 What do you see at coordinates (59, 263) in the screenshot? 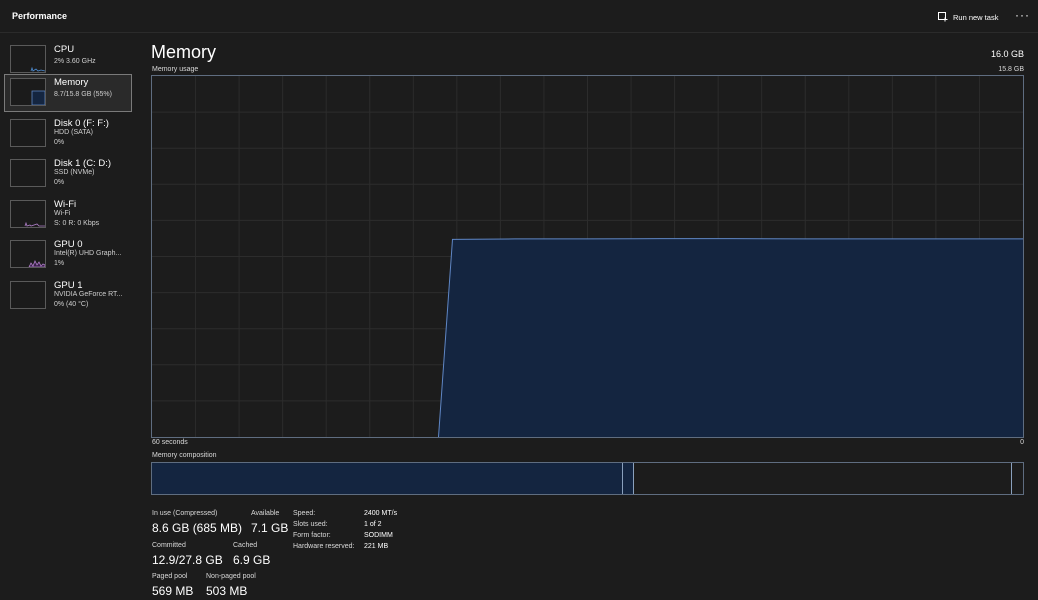
I see `sidebar-item-detail: 1%` at bounding box center [59, 263].